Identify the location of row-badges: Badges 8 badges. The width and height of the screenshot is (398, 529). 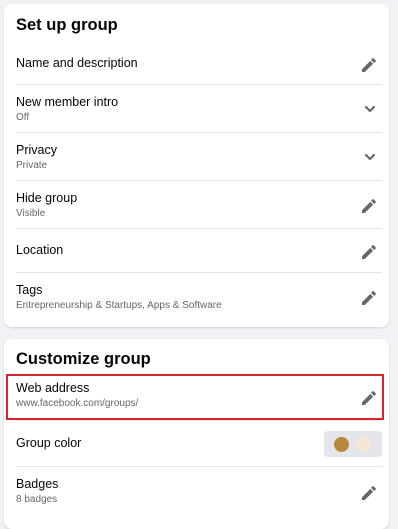
(199, 492).